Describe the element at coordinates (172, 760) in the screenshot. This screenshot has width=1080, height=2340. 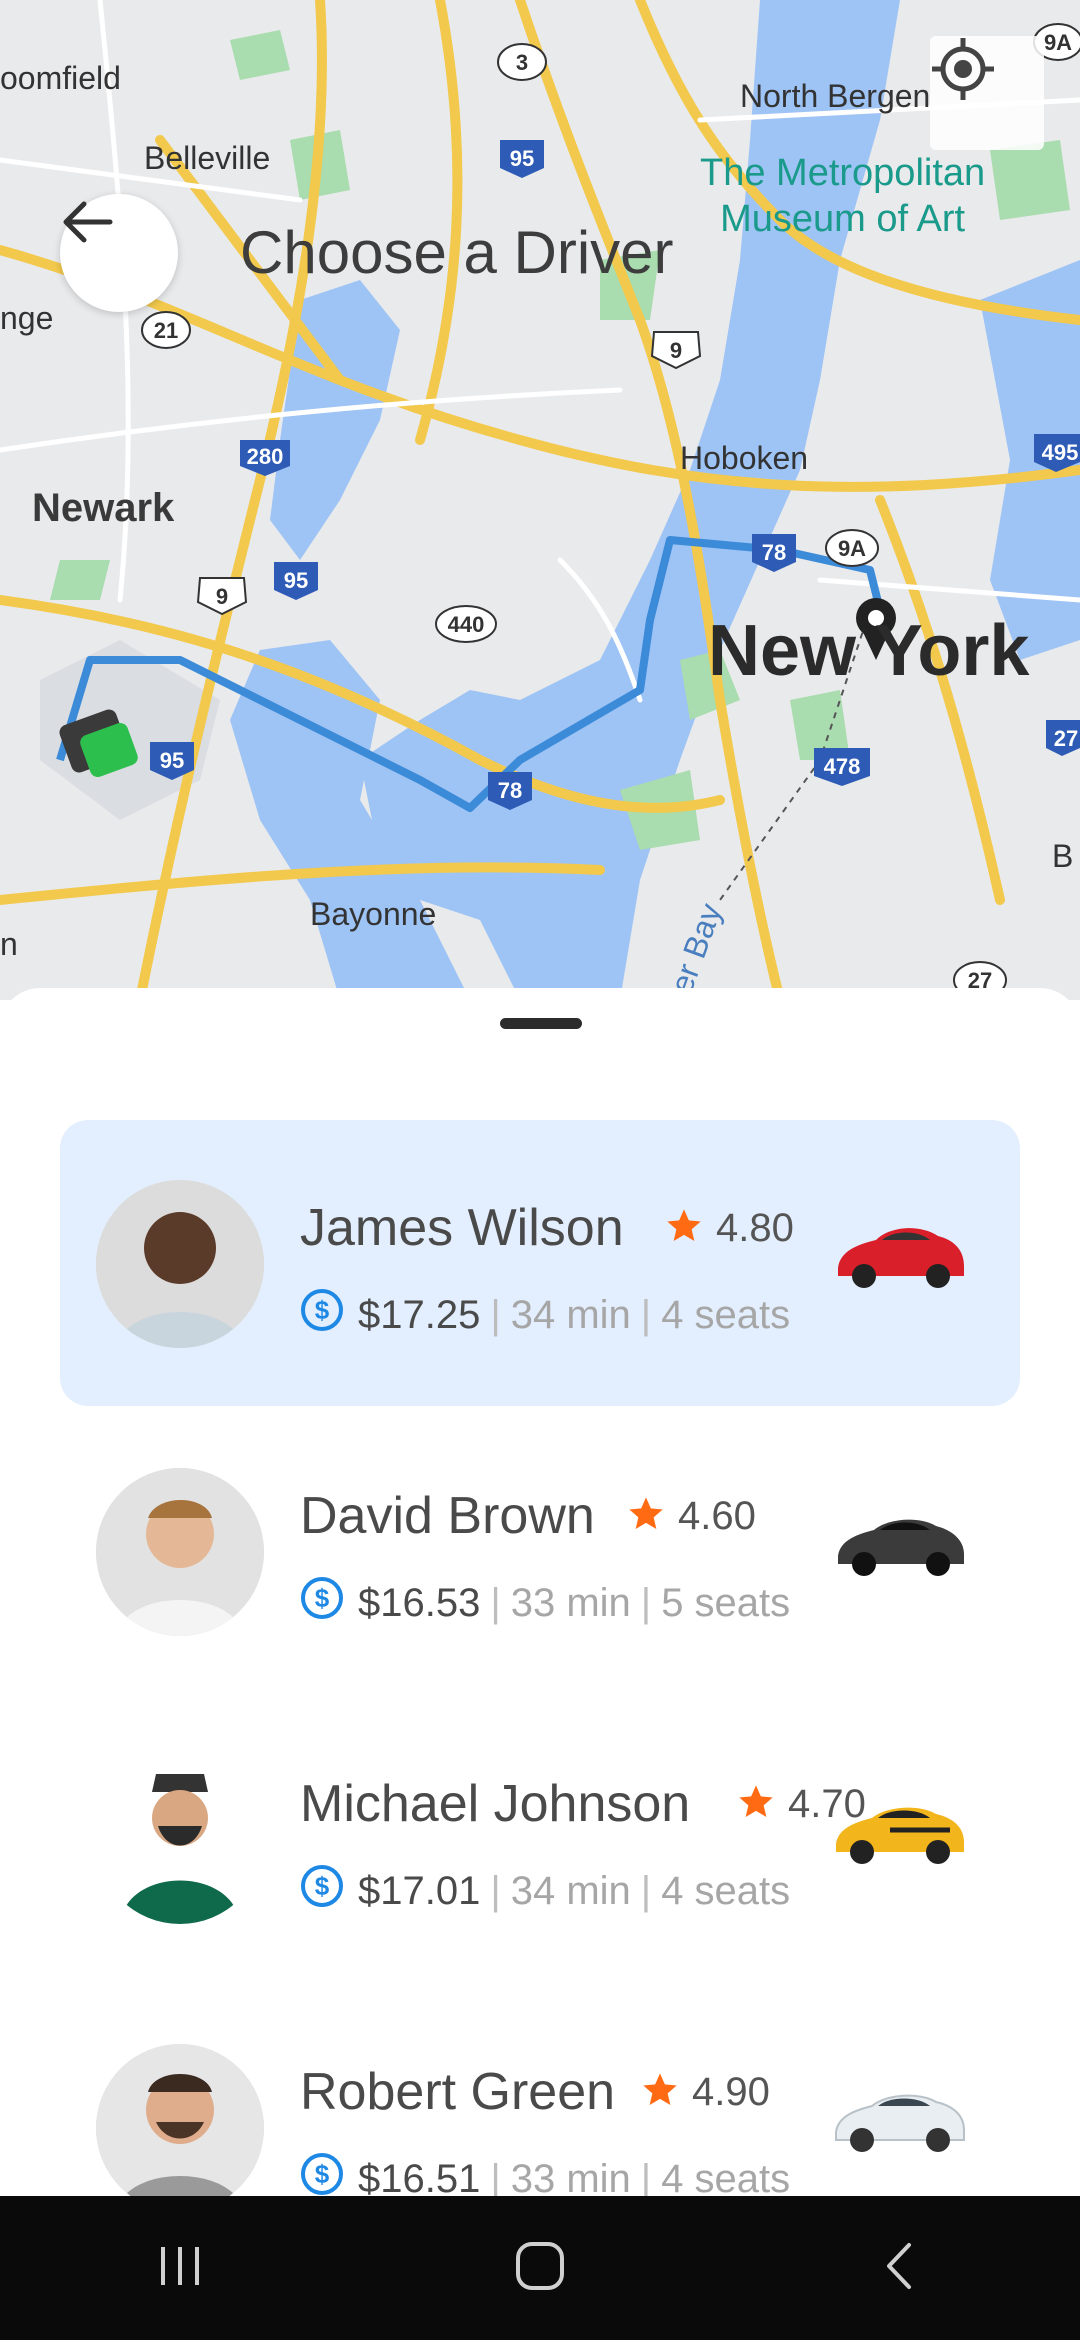
I see `shield-10: 95` at that location.